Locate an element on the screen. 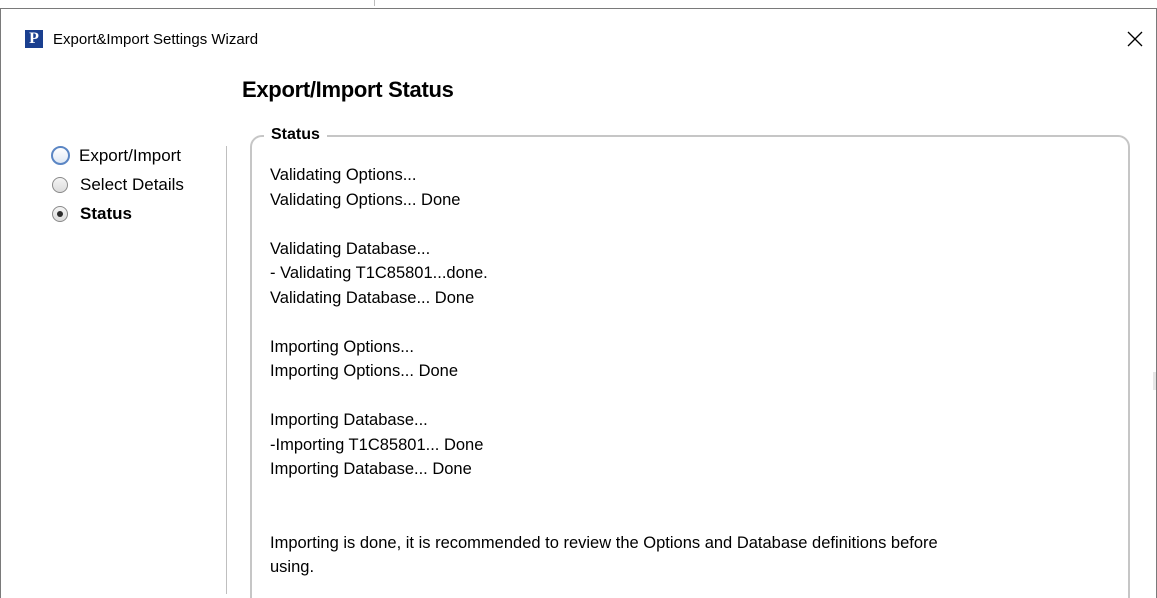 Image resolution: width=1157 pixels, height=598 pixels. log-line: Importing Database... Done is located at coordinates (371, 469).